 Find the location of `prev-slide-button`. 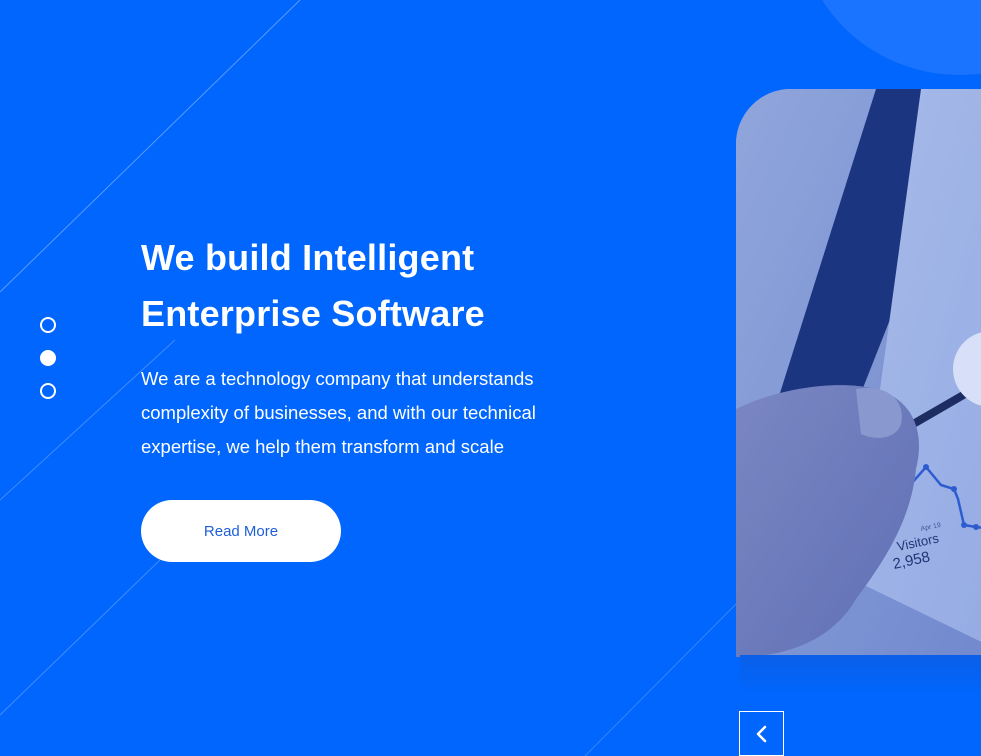

prev-slide-button is located at coordinates (761, 733).